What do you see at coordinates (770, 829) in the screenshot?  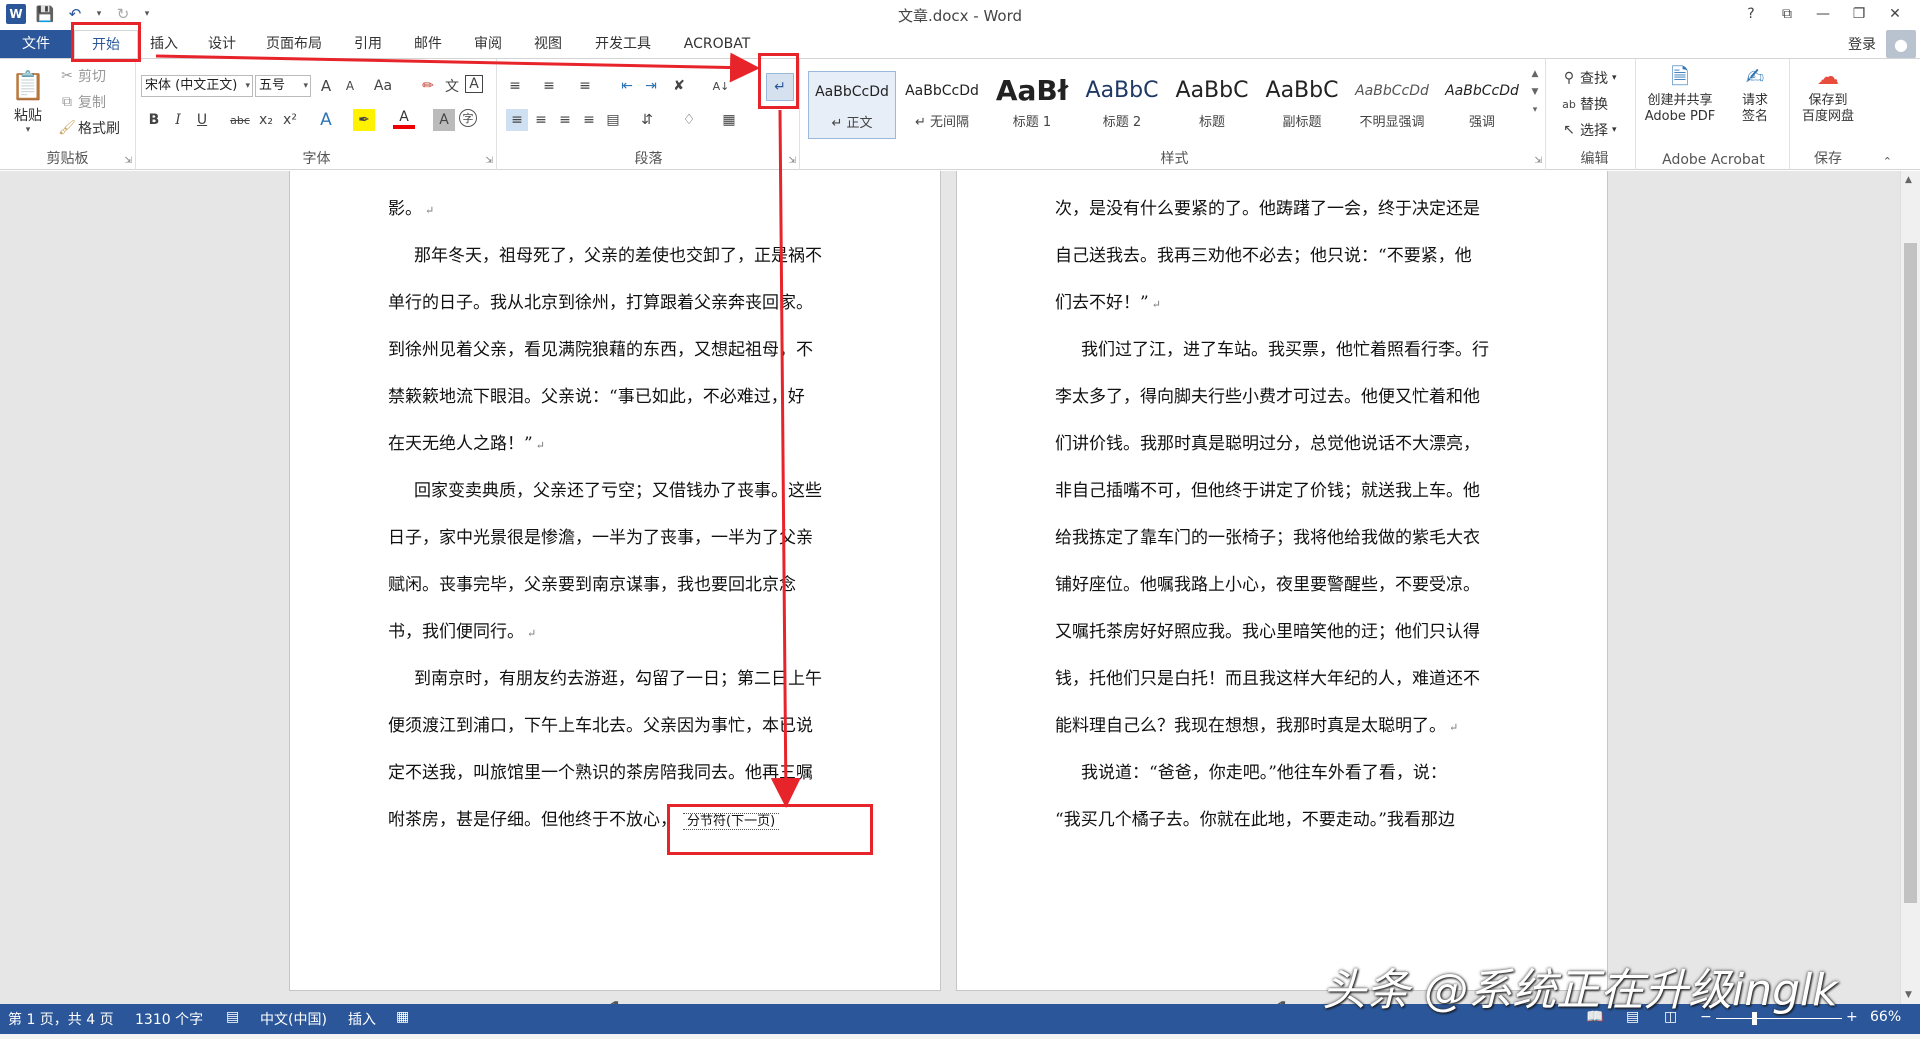 I see `annotation-section-break-box` at bounding box center [770, 829].